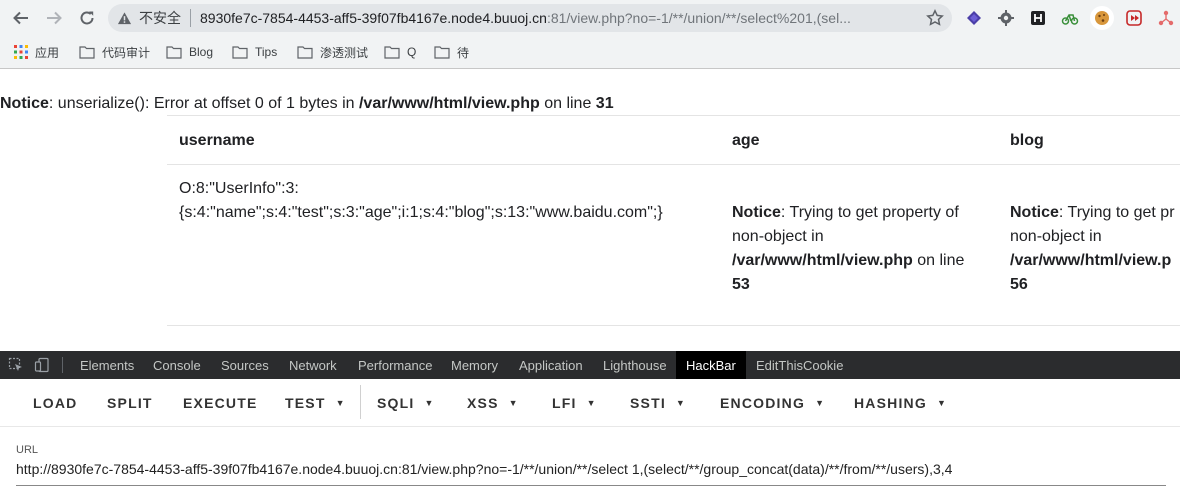 The width and height of the screenshot is (1180, 488). Describe the element at coordinates (763, 403) in the screenshot. I see `button-label: ENCODING` at that location.